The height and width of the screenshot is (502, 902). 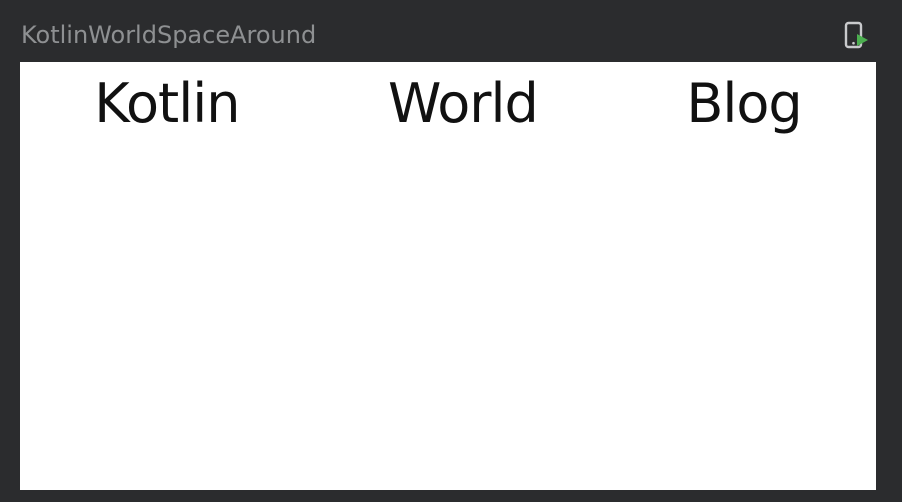 I want to click on run-on-device-icon, so click(x=856, y=35).